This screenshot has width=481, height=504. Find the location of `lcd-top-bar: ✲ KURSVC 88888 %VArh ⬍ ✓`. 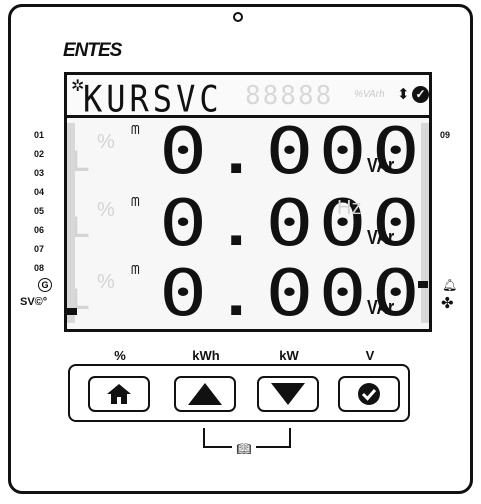

lcd-top-bar: ✲ KURSVC 88888 %VArh ⬍ ✓ is located at coordinates (248, 98).